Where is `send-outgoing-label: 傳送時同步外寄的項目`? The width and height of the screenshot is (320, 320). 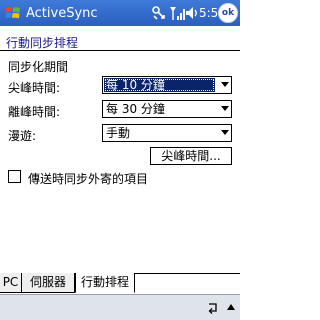
send-outgoing-label: 傳送時同步外寄的項目 is located at coordinates (88, 178).